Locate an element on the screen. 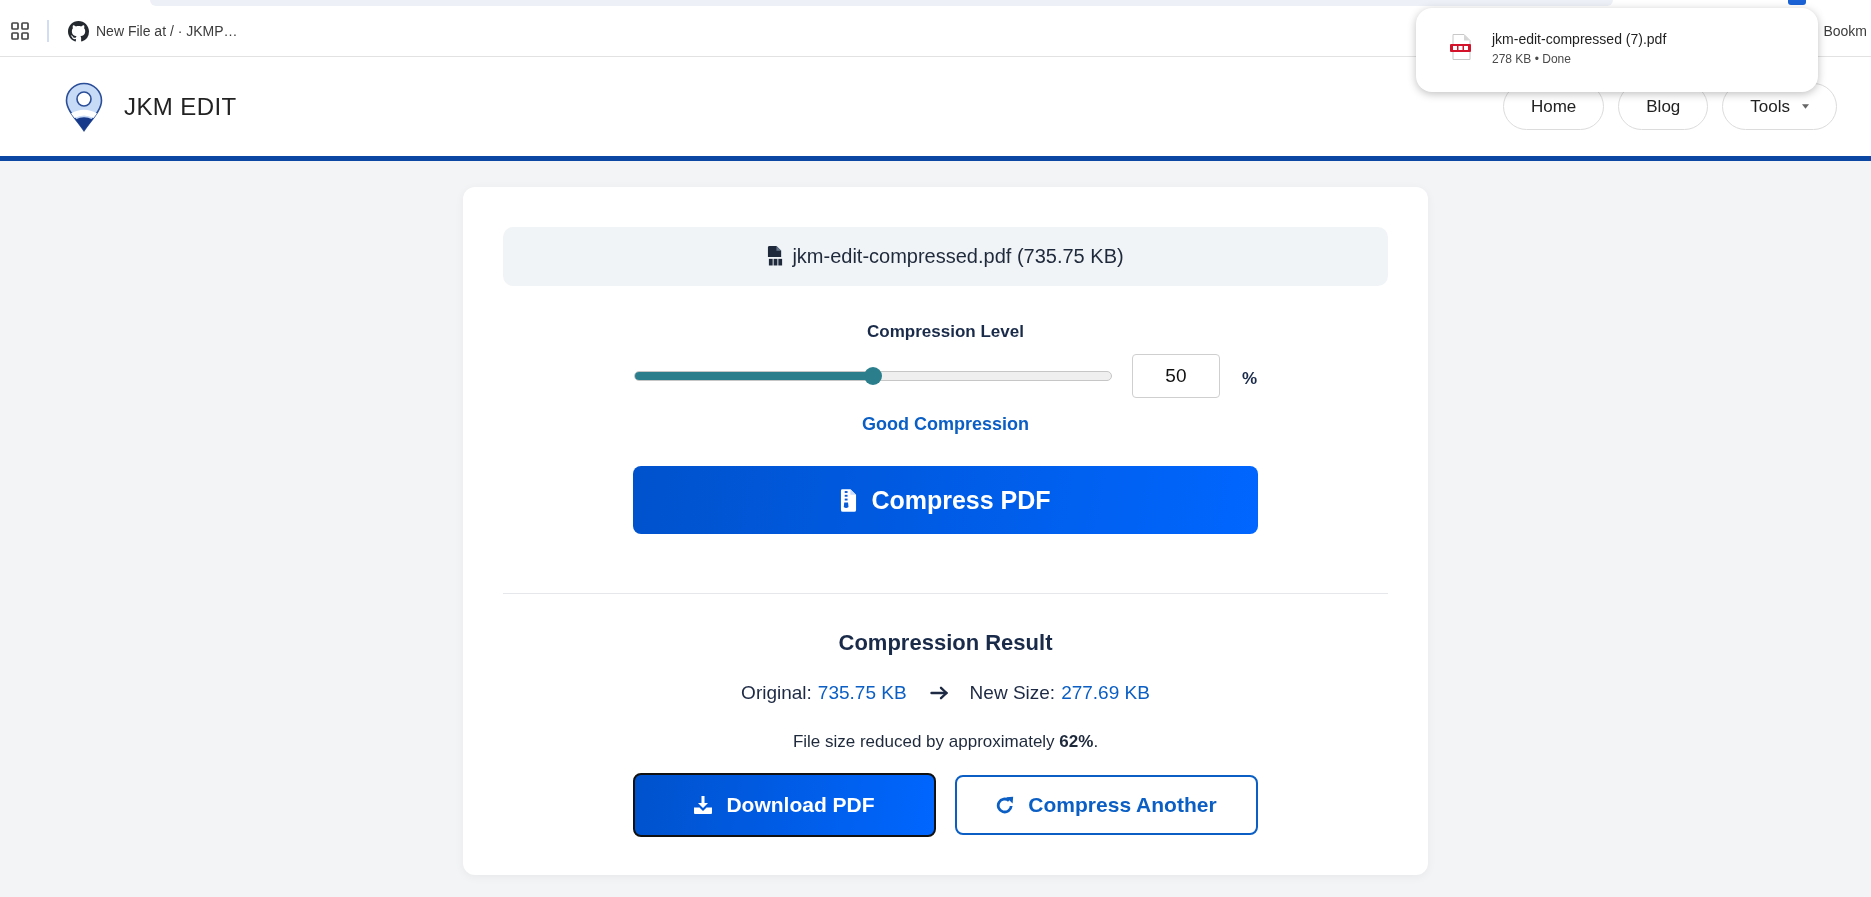 The width and height of the screenshot is (1871, 897). zip-file-icon is located at coordinates (849, 500).